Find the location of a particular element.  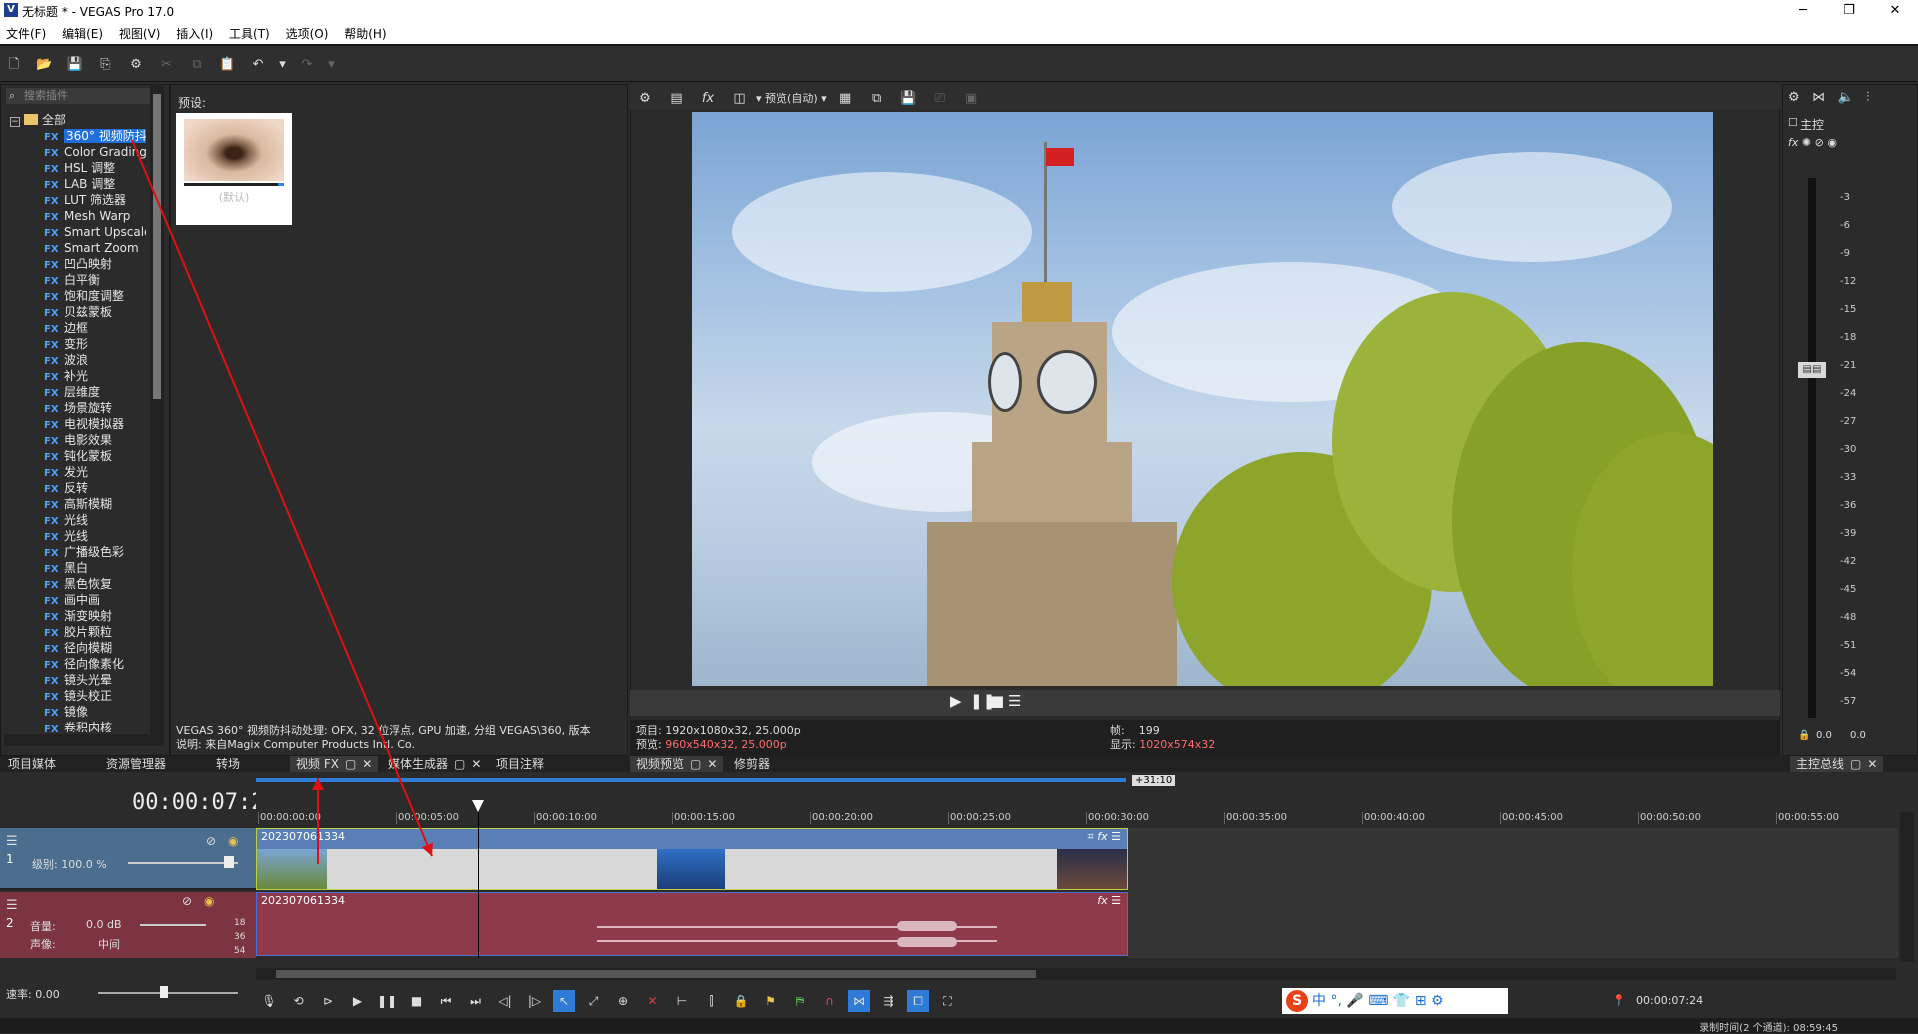

lock-envelopes-icon: ⧠ is located at coordinates (918, 1001).